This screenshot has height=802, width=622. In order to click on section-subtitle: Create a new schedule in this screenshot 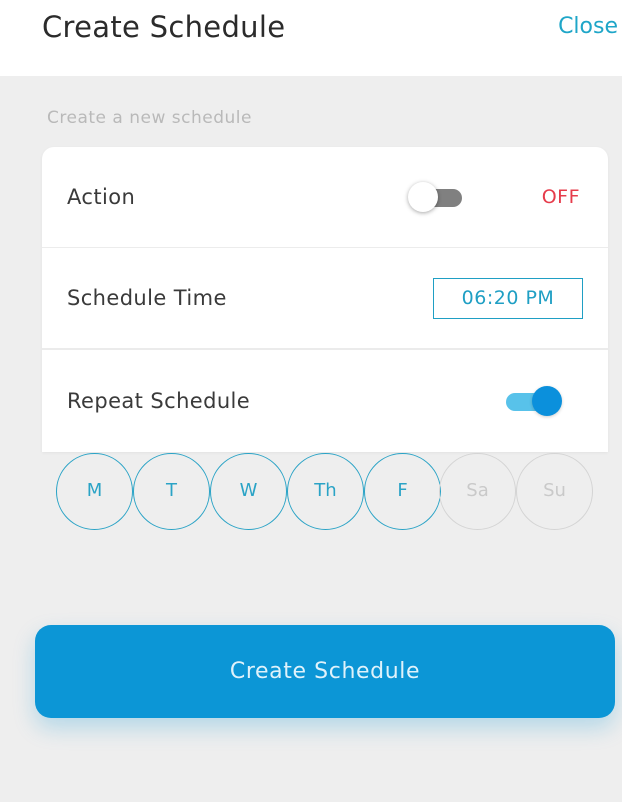, I will do `click(149, 118)`.